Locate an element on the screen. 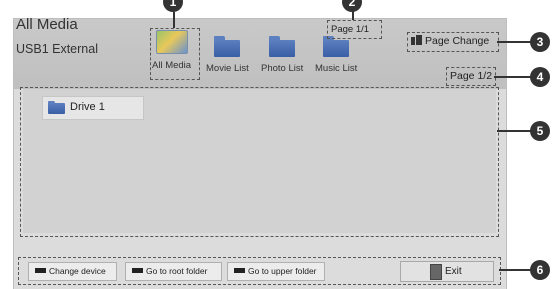 This screenshot has width=560, height=289. list-item-label: Drive 1 is located at coordinates (87, 107).